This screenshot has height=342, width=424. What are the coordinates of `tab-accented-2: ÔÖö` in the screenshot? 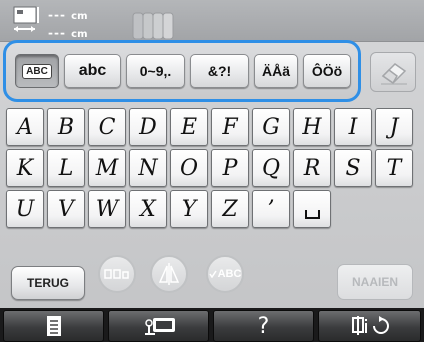 It's located at (327, 71).